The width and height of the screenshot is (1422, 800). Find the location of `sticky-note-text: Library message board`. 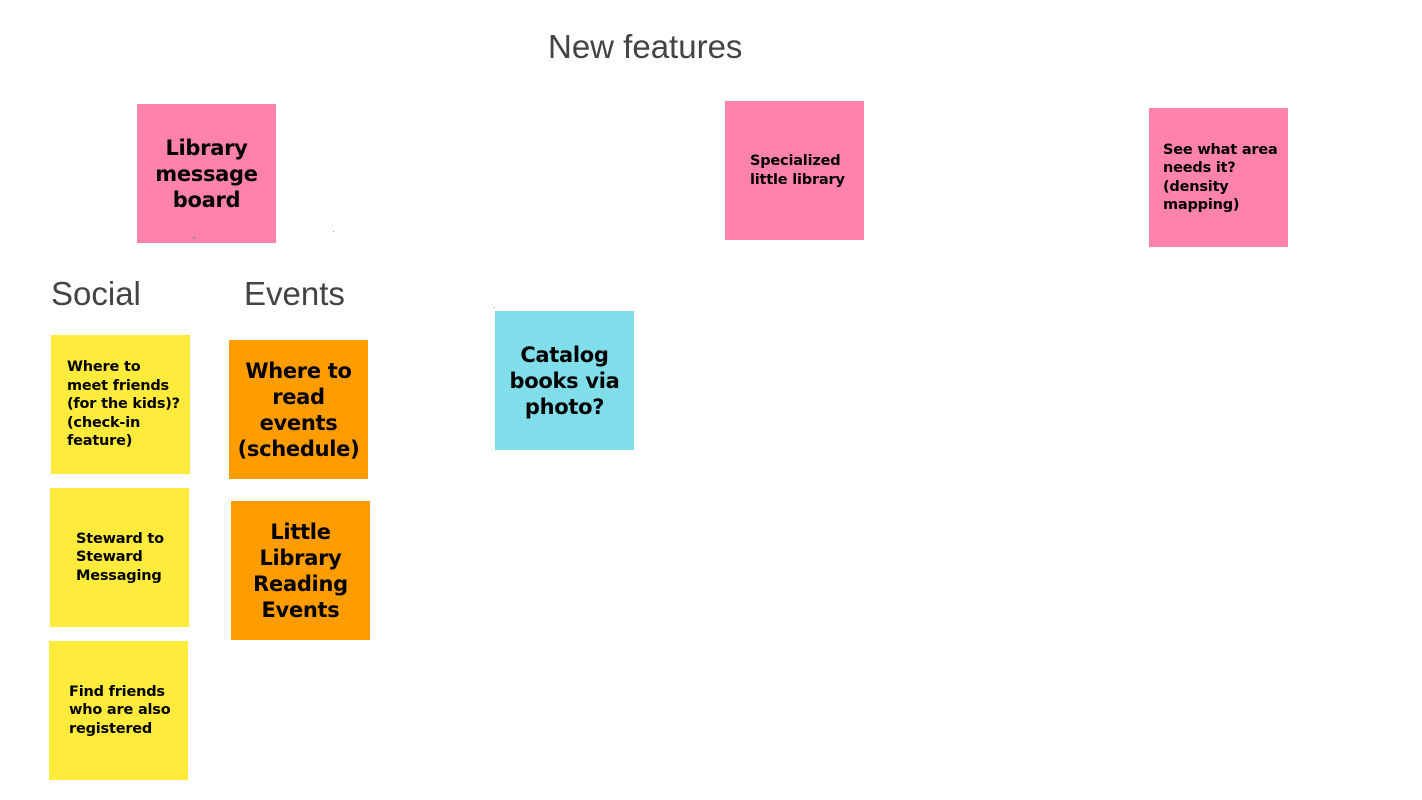

sticky-note-text: Library message board is located at coordinates (206, 173).